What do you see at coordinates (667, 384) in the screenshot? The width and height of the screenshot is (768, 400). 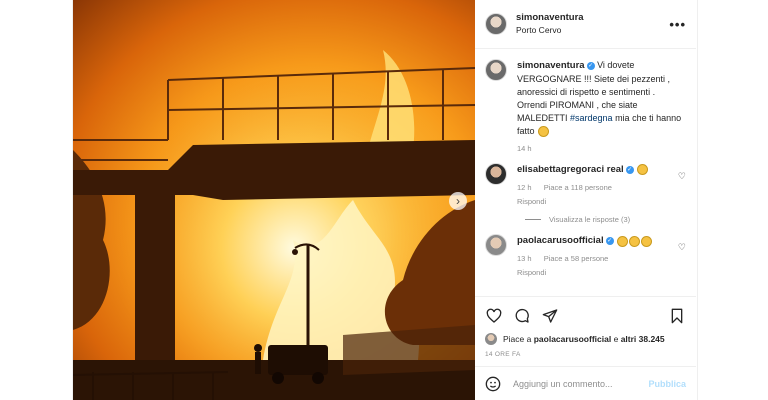 I see `publish-button: Pubblica` at bounding box center [667, 384].